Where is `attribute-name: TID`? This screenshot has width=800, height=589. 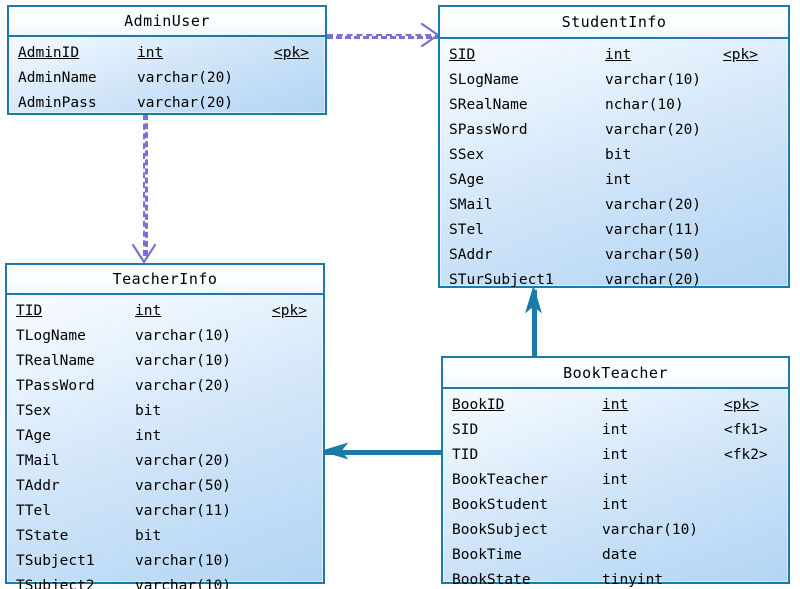
attribute-name: TID is located at coordinates (465, 455).